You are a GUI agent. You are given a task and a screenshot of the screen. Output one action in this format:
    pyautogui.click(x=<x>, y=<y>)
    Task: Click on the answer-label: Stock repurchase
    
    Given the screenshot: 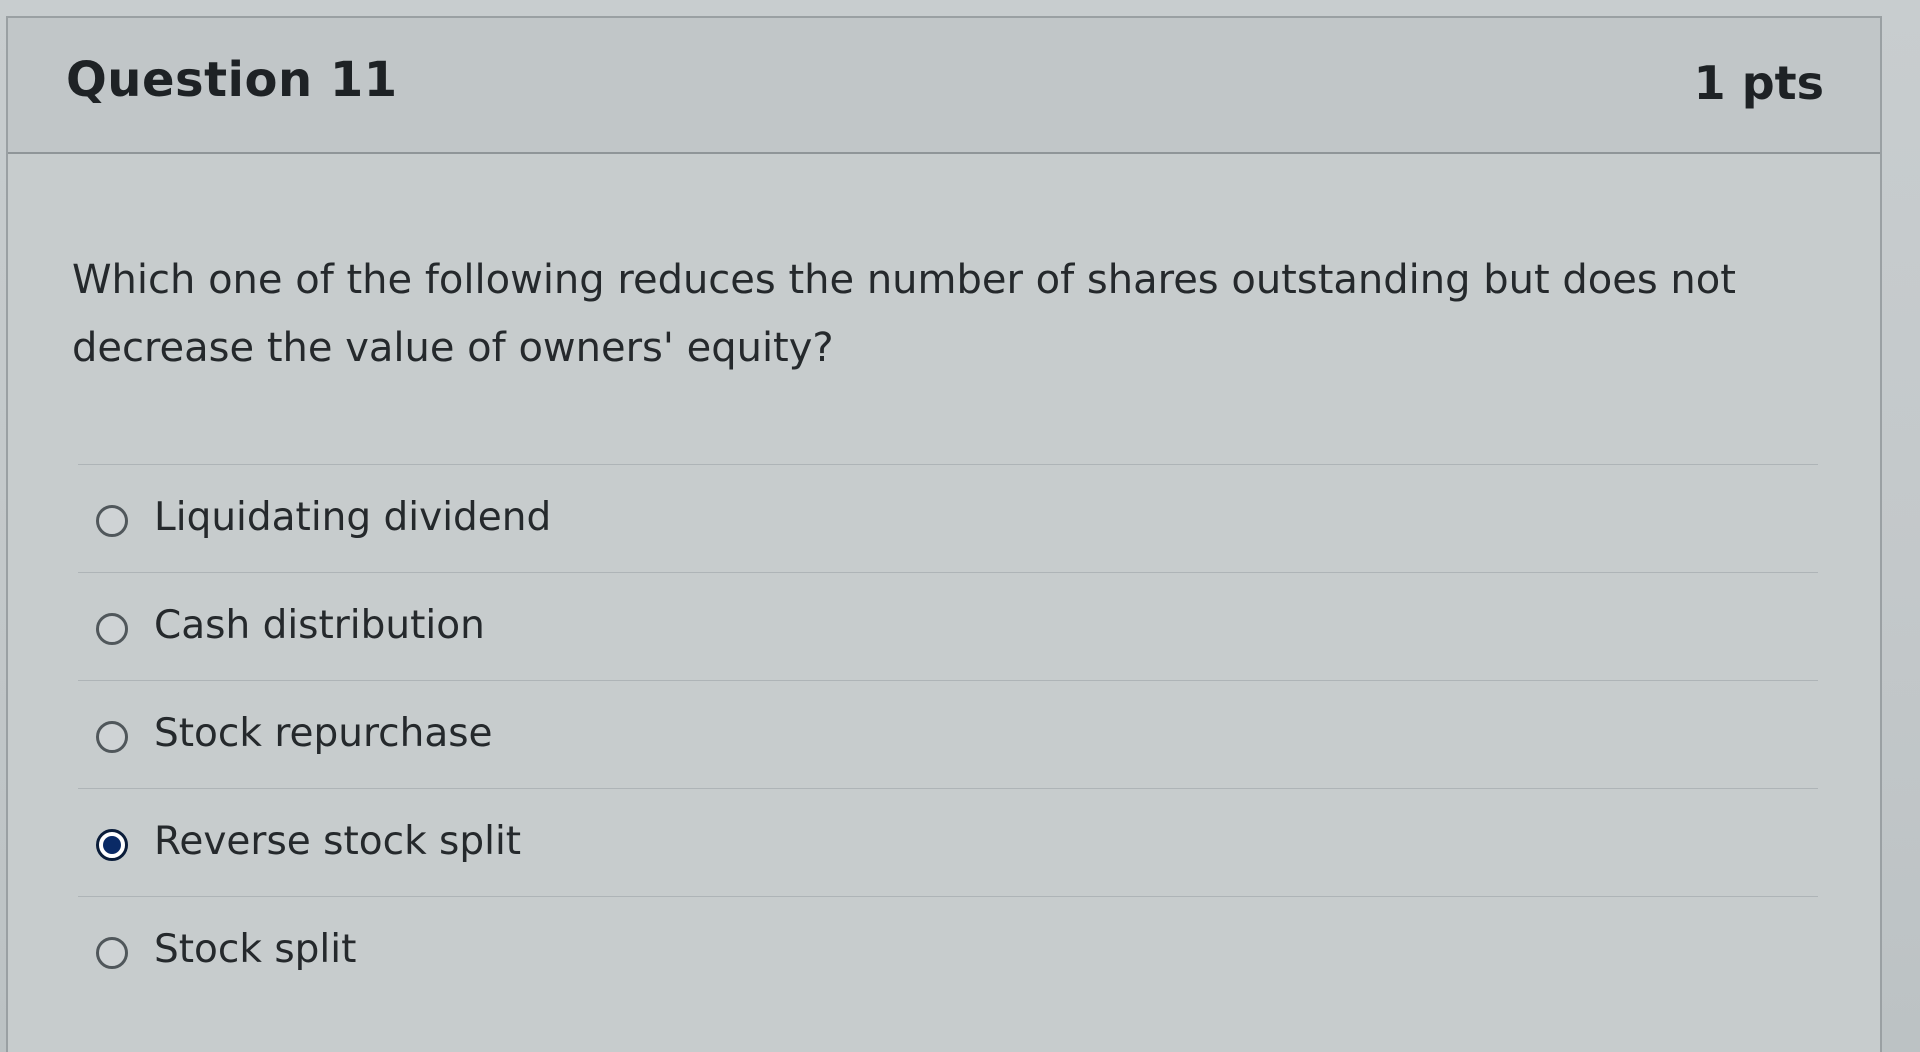 What is the action you would take?
    pyautogui.click(x=323, y=733)
    